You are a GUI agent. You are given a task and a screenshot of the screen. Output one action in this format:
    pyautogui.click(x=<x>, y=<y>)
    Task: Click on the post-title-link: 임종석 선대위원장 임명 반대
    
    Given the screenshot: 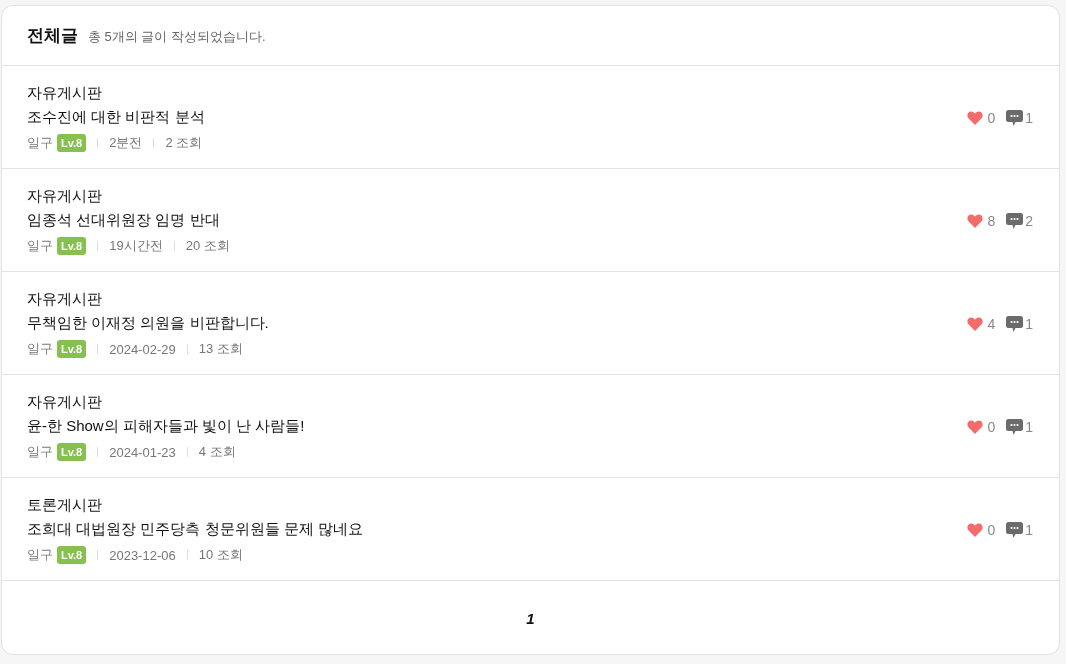 What is the action you would take?
    pyautogui.click(x=123, y=220)
    